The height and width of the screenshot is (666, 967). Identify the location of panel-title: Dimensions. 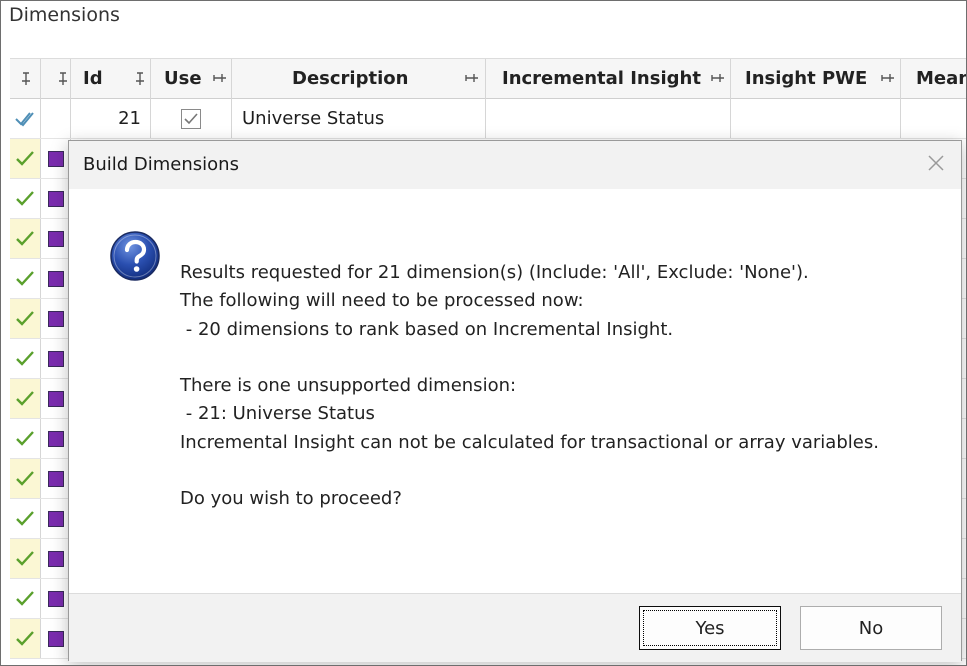
(64, 15).